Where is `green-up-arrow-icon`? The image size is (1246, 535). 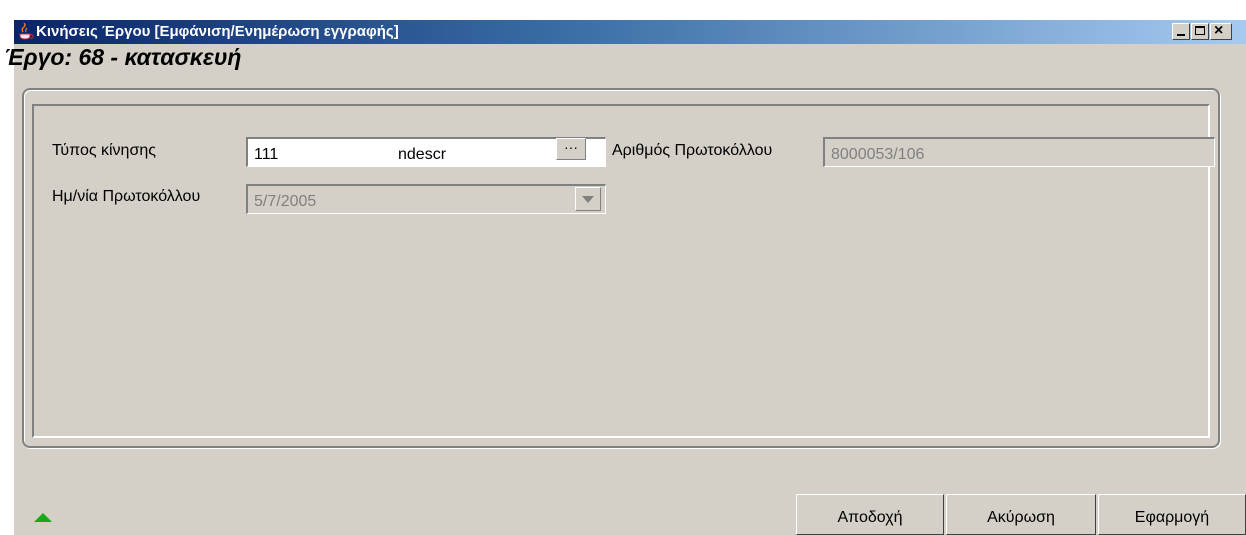
green-up-arrow-icon is located at coordinates (43, 517).